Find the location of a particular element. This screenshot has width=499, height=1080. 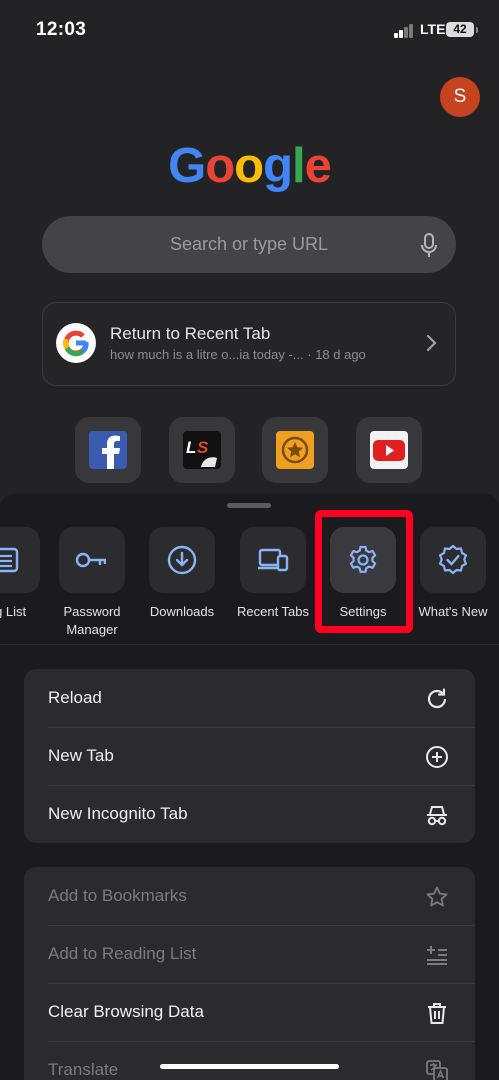

plus-circle-icon is located at coordinates (437, 757).